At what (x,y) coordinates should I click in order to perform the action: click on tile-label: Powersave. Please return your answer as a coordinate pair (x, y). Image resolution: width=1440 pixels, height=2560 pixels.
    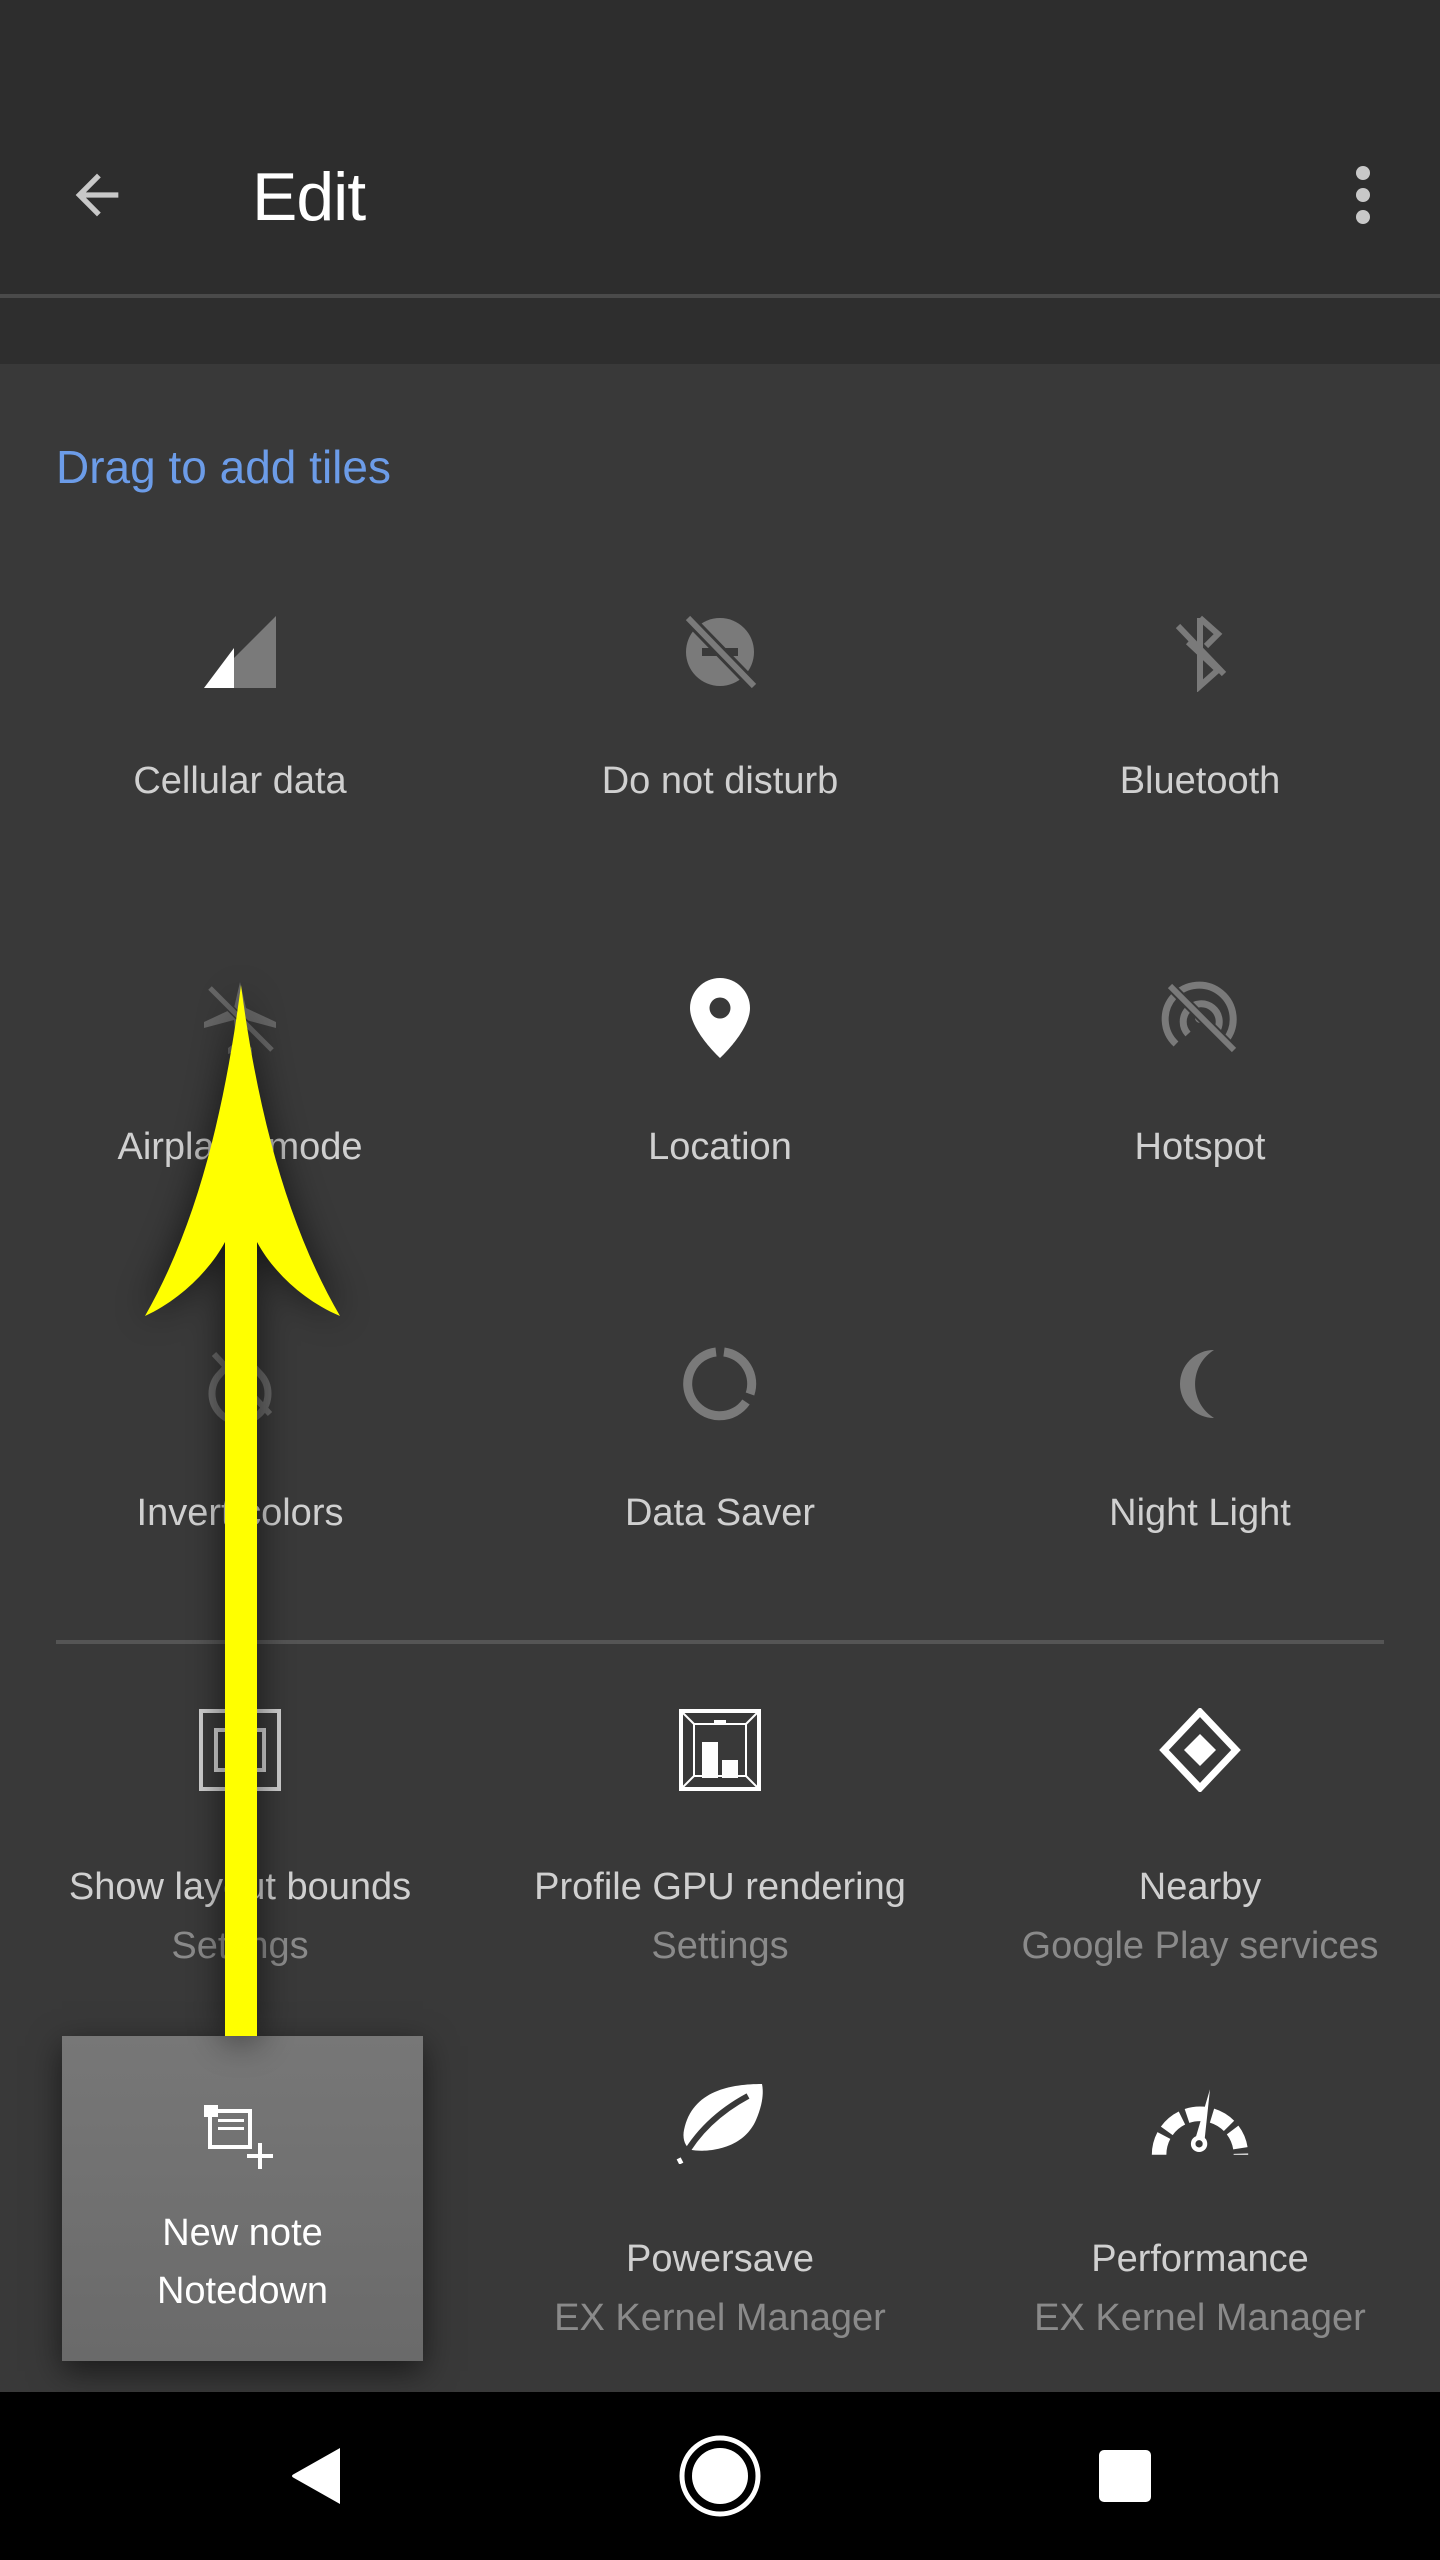
    Looking at the image, I should click on (720, 2259).